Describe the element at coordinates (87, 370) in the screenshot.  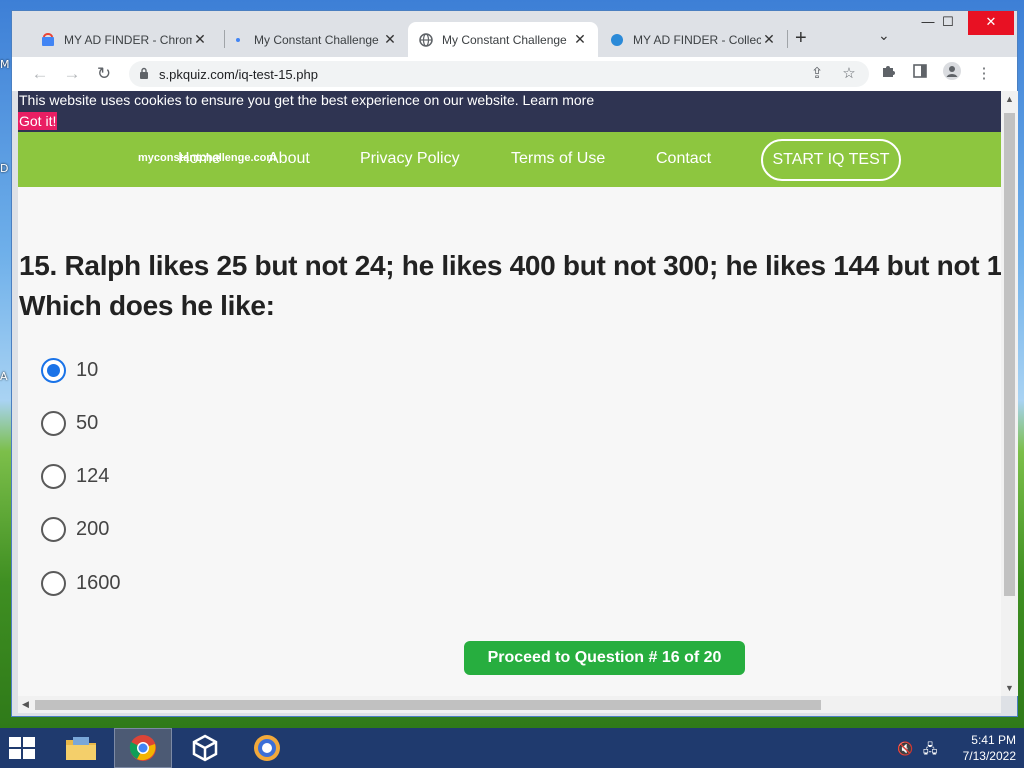
I see `answer-option-label: 10` at that location.